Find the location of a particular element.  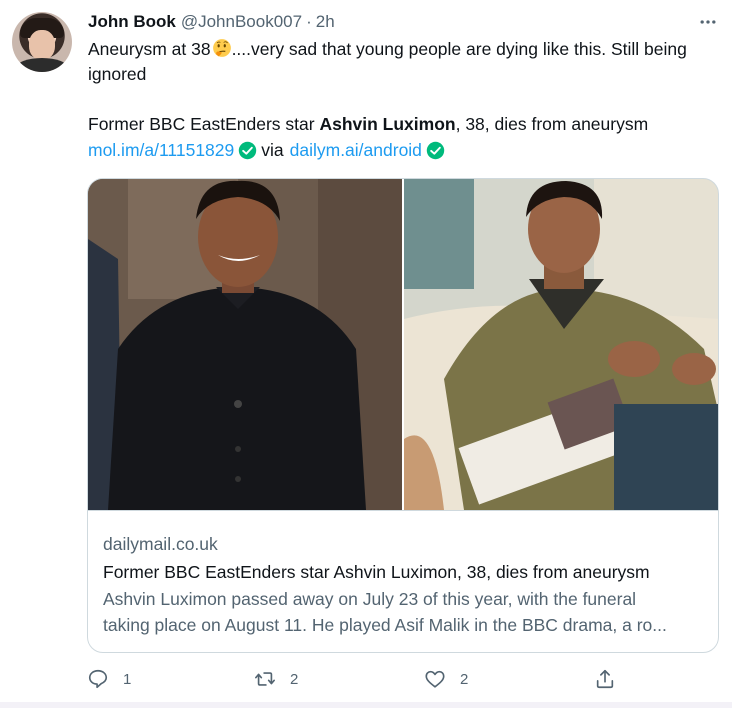

avatar is located at coordinates (42, 42).